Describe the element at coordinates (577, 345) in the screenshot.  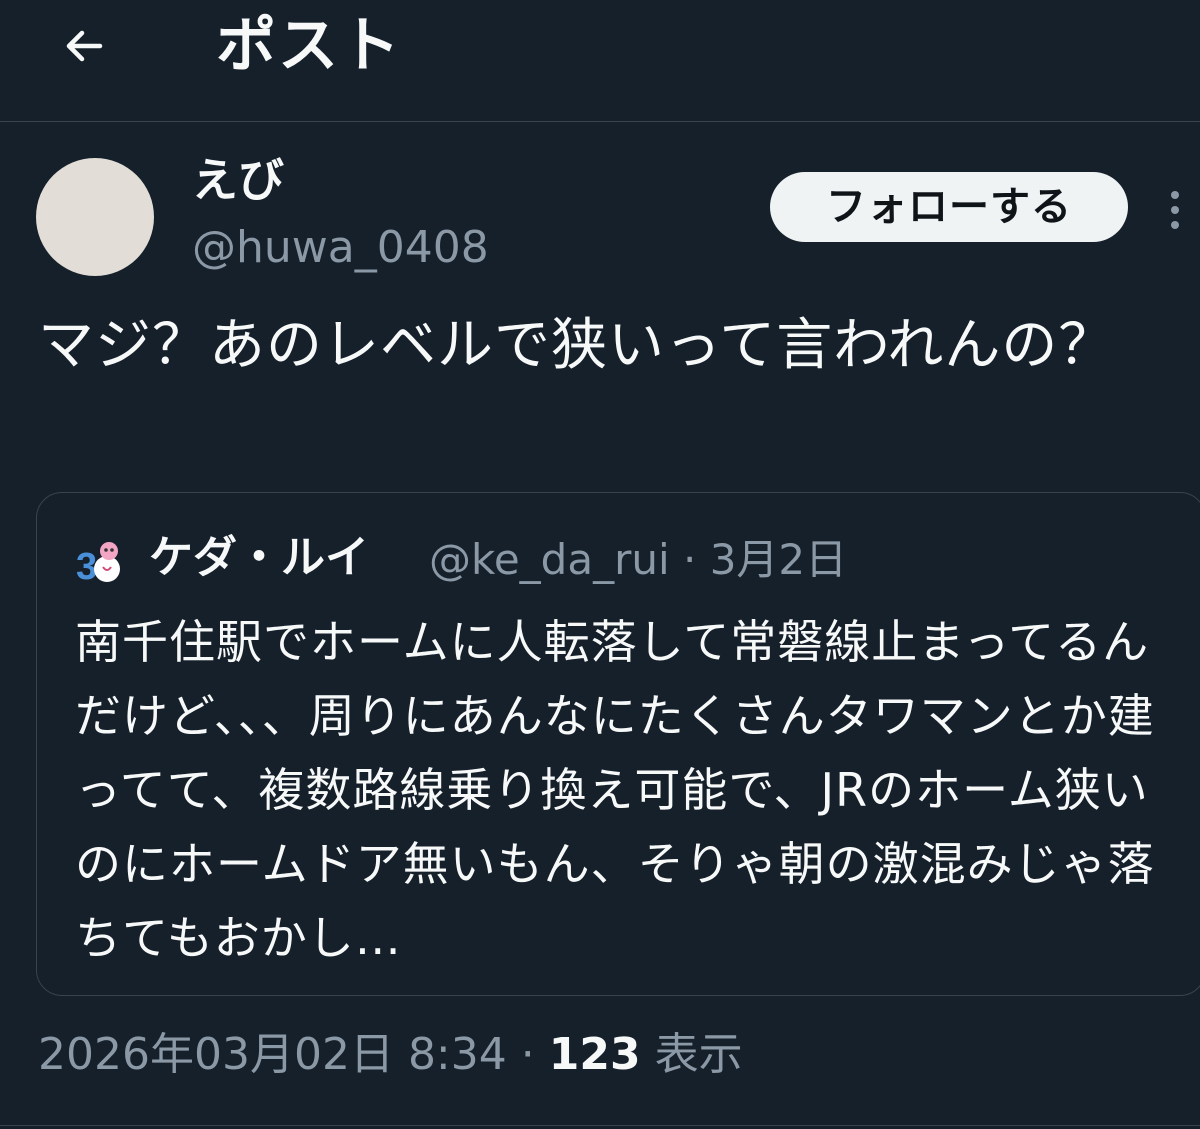
I see `post-body-text: マジ？あのレベルで狭いって言われんの？` at that location.